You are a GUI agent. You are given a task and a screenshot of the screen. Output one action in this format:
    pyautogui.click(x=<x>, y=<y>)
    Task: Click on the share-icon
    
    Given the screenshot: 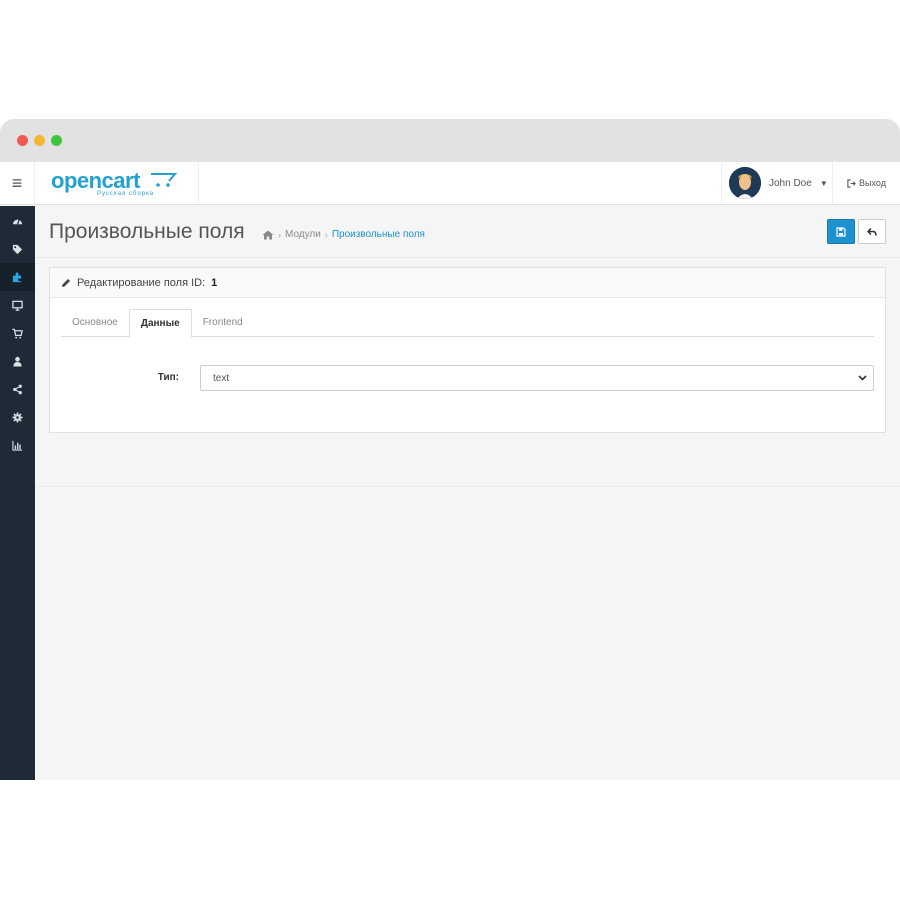 What is the action you would take?
    pyautogui.click(x=17, y=389)
    